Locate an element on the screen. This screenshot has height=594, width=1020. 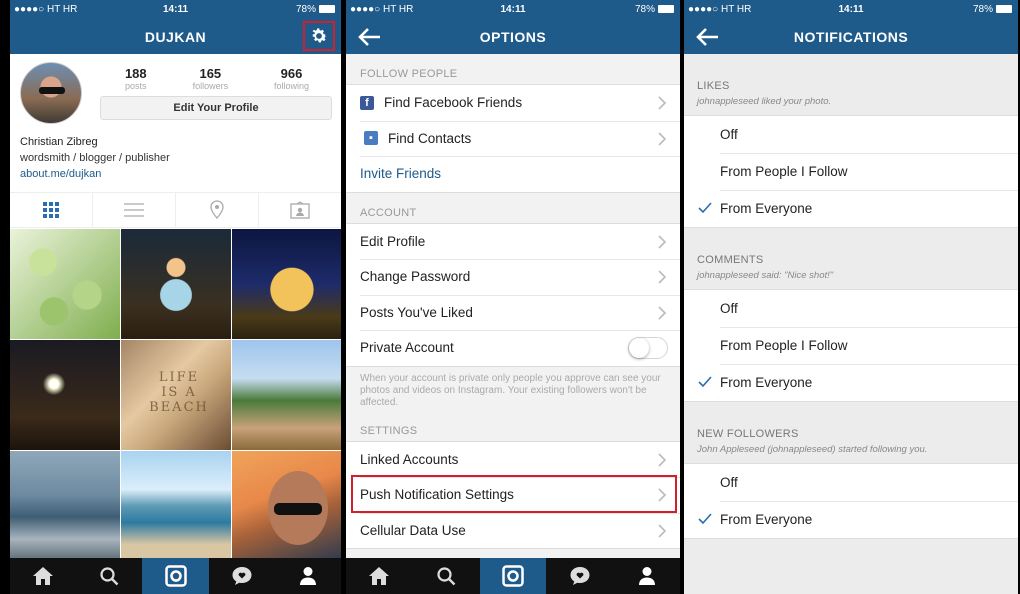
photo-thumbnail: LIFE IS A BEACH is located at coordinates (176, 395).